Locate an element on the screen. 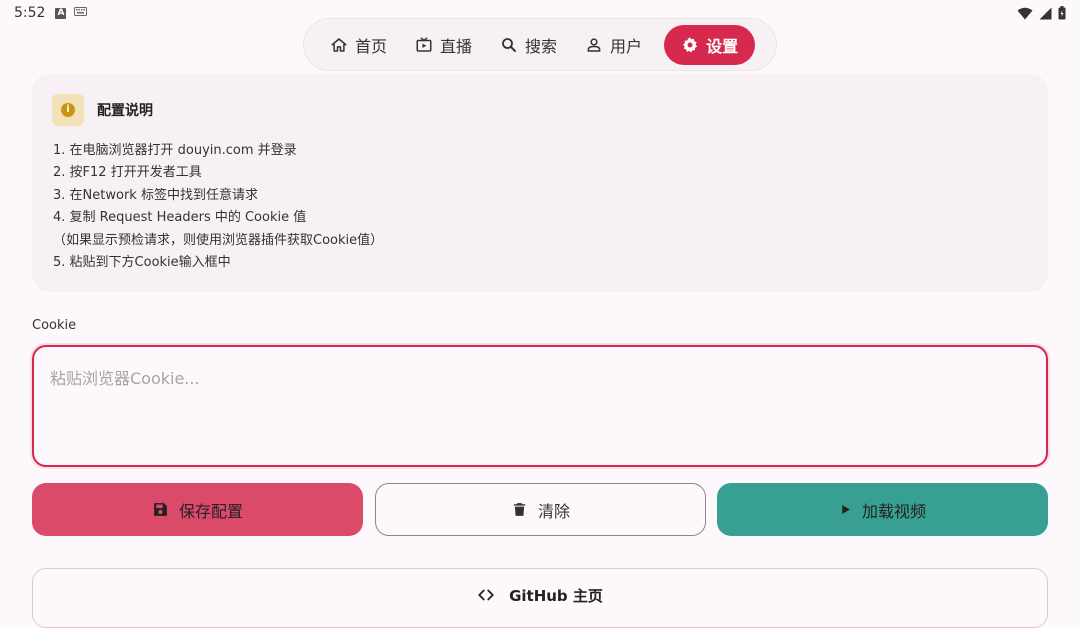 The width and height of the screenshot is (1080, 628). clear-button: 清除 is located at coordinates (540, 509).